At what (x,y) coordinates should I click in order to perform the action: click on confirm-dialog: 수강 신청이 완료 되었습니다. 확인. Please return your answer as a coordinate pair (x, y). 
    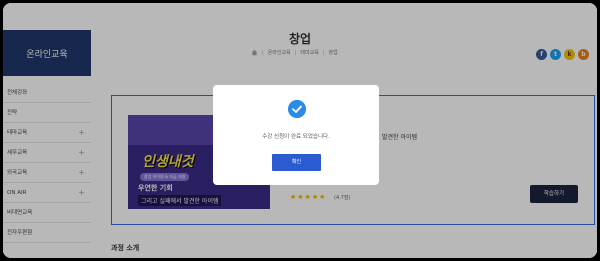
    Looking at the image, I should click on (296, 135).